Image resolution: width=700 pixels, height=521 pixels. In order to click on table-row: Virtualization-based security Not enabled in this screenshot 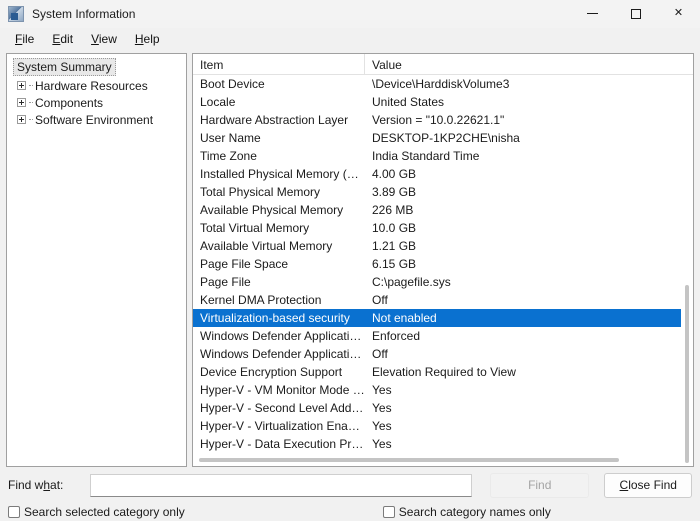, I will do `click(443, 318)`.